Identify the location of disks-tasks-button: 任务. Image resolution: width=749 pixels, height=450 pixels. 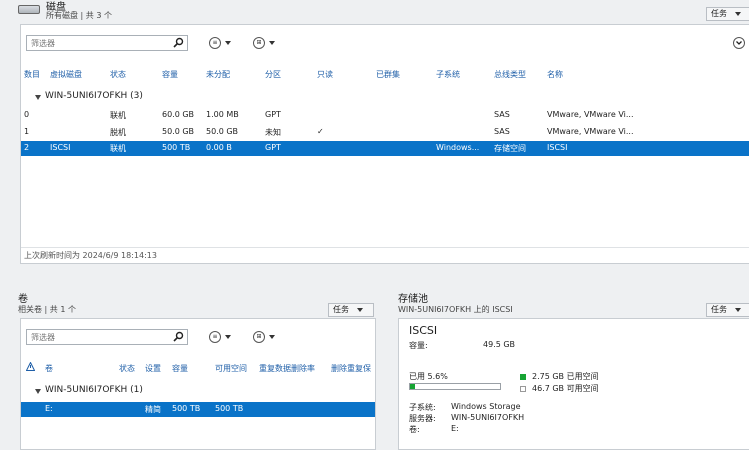
(727, 14).